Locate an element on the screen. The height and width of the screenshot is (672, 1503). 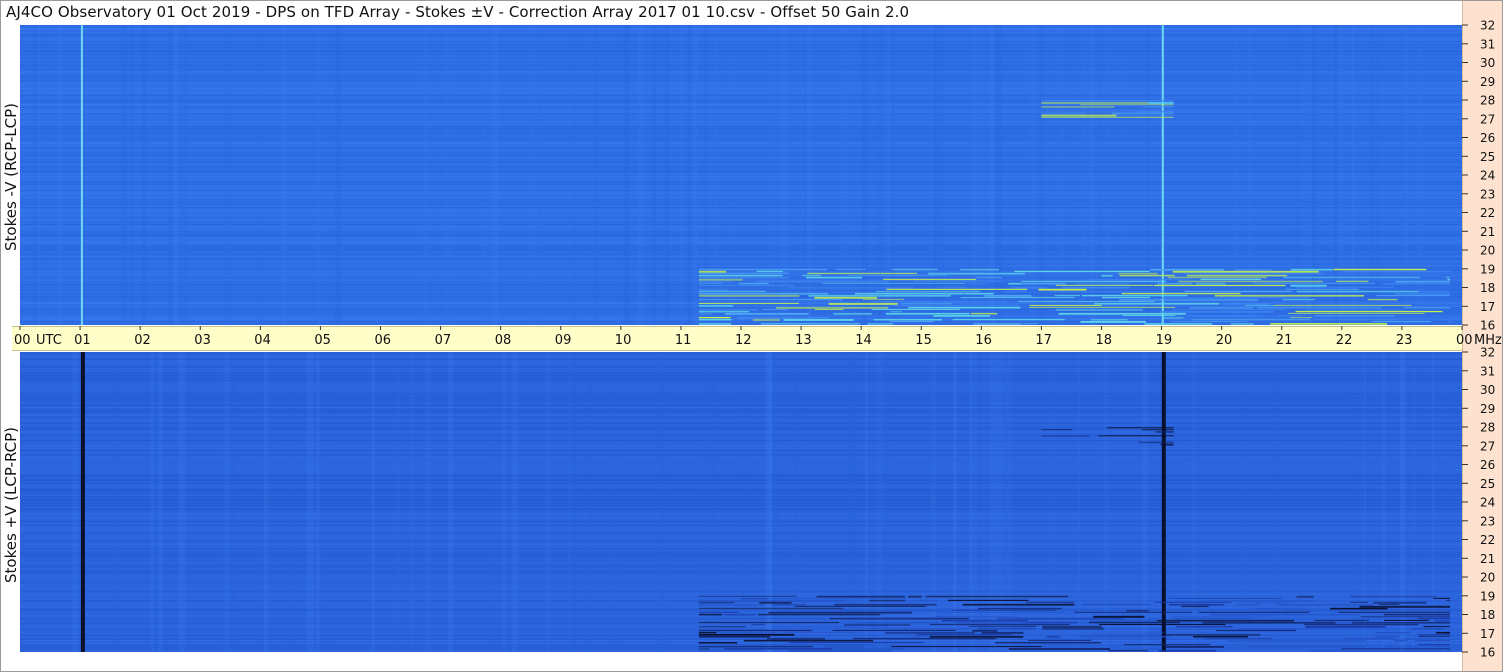
x-tick-label: 08 is located at coordinates (503, 340).